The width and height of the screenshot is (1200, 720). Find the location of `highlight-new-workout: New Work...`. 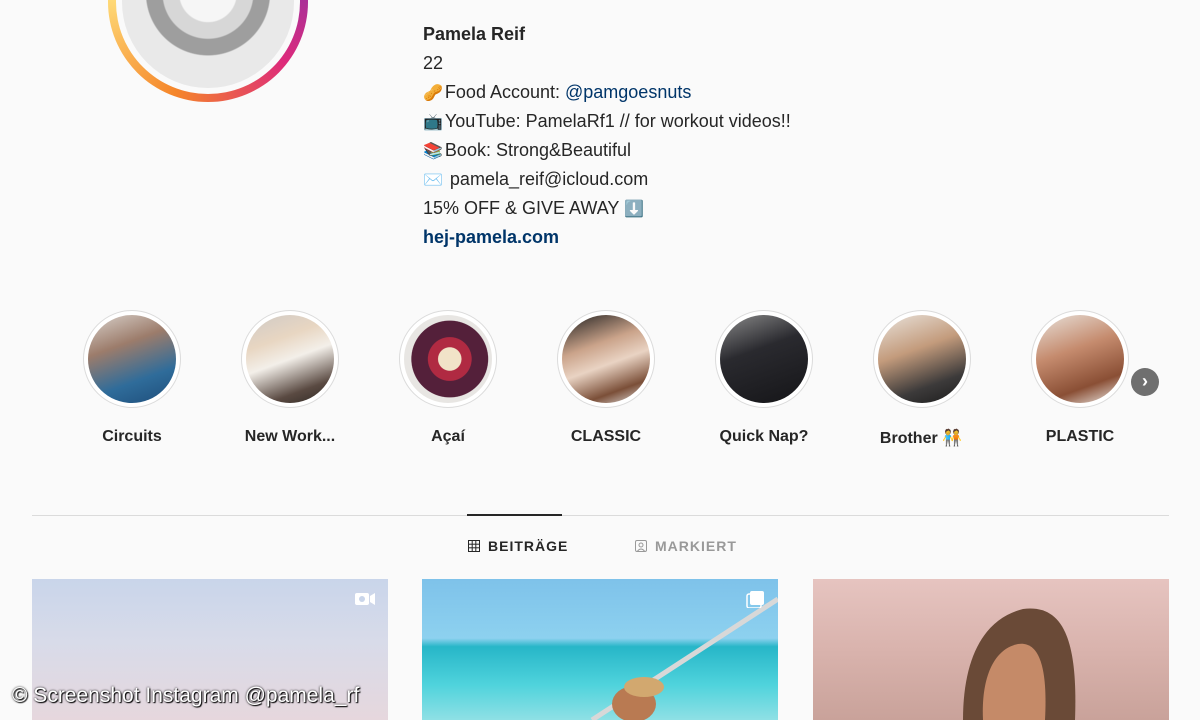

highlight-new-workout: New Work... is located at coordinates (290, 378).